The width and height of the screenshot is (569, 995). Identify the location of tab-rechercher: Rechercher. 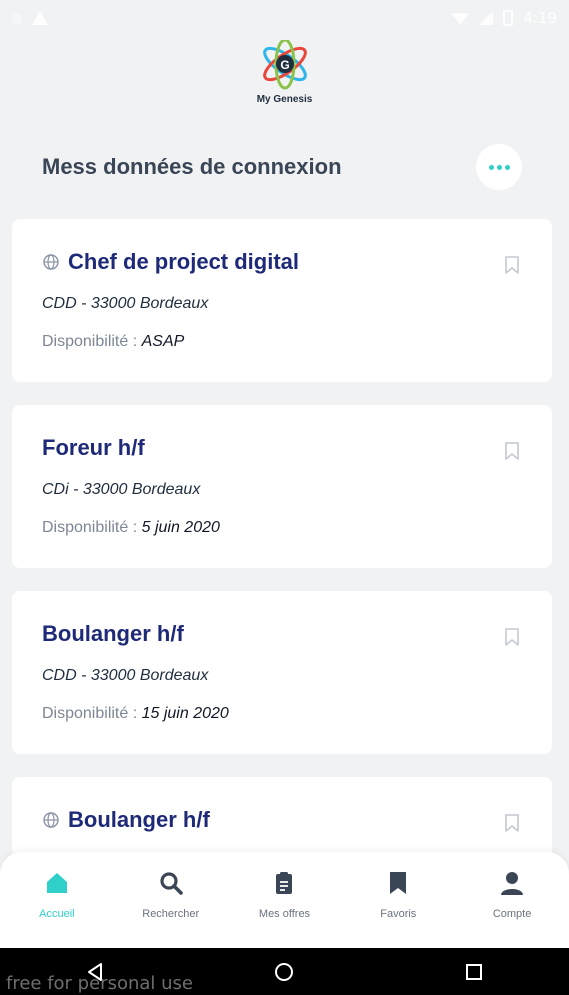
(171, 909).